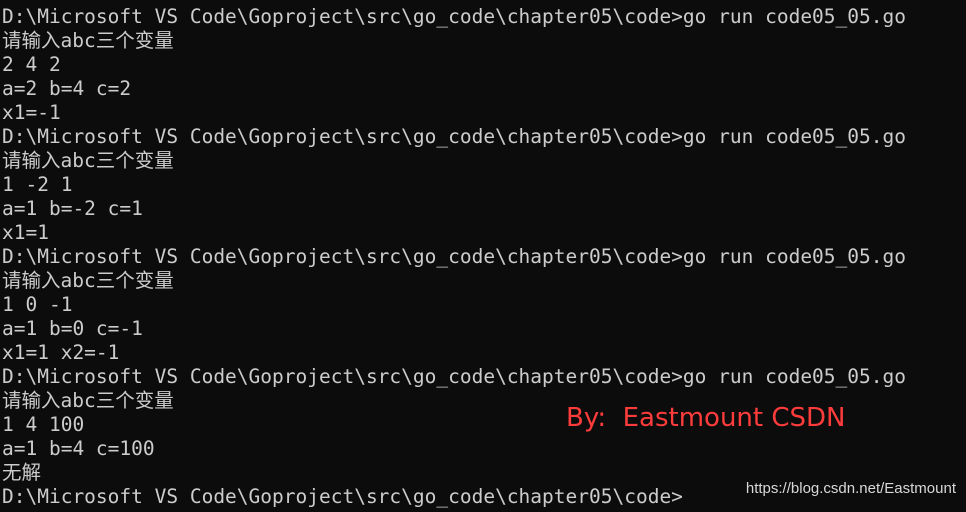 This screenshot has height=512, width=966. I want to click on output-line: a=1 b=0 c=-1, so click(483, 329).